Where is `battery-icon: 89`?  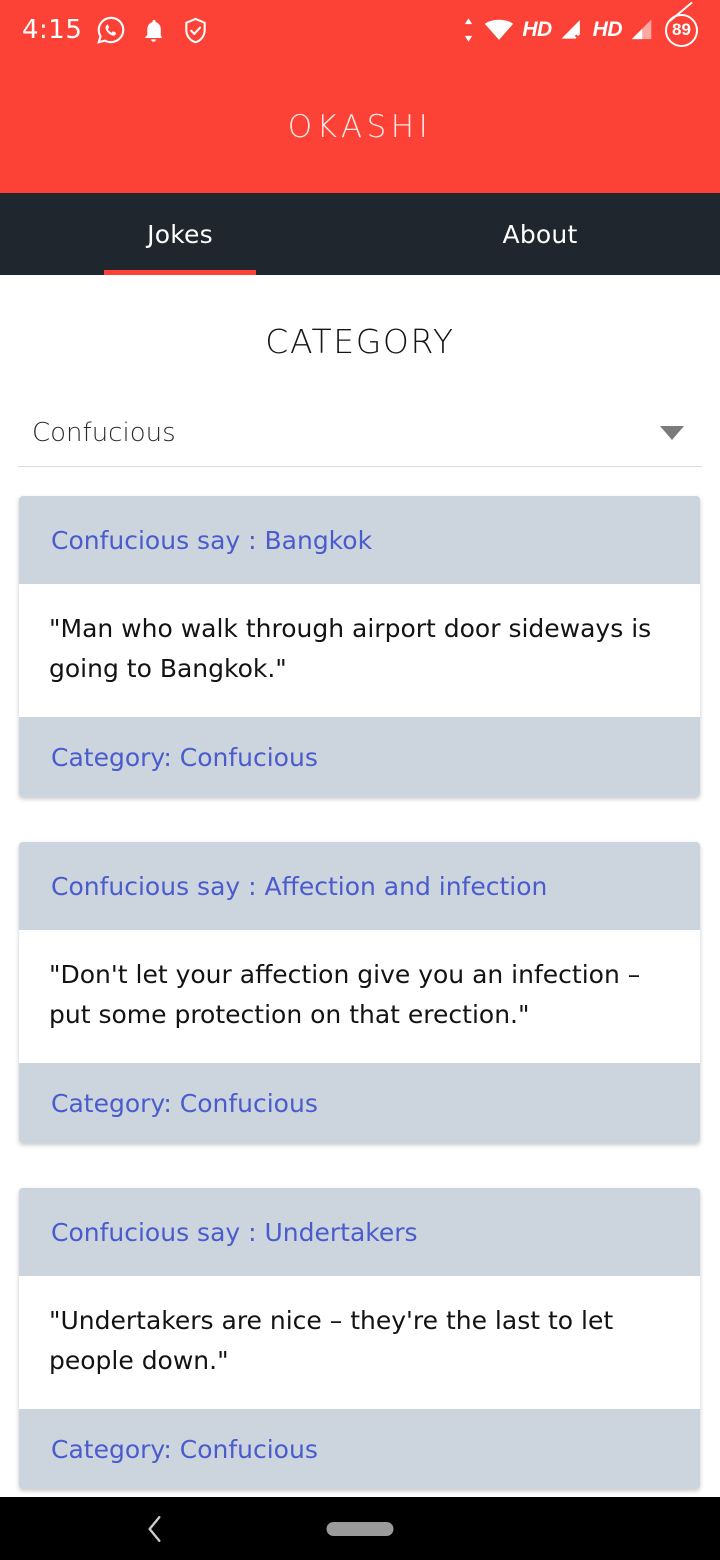 battery-icon: 89 is located at coordinates (681, 30).